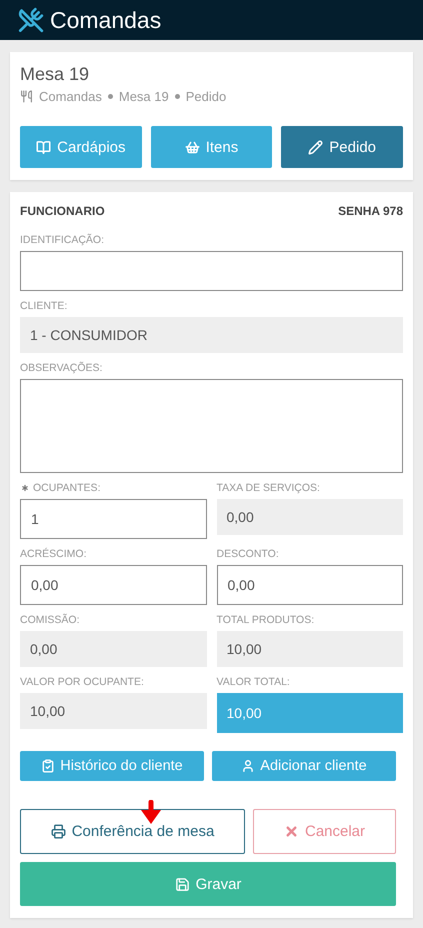 The width and height of the screenshot is (423, 928). What do you see at coordinates (248, 766) in the screenshot?
I see `user-icon` at bounding box center [248, 766].